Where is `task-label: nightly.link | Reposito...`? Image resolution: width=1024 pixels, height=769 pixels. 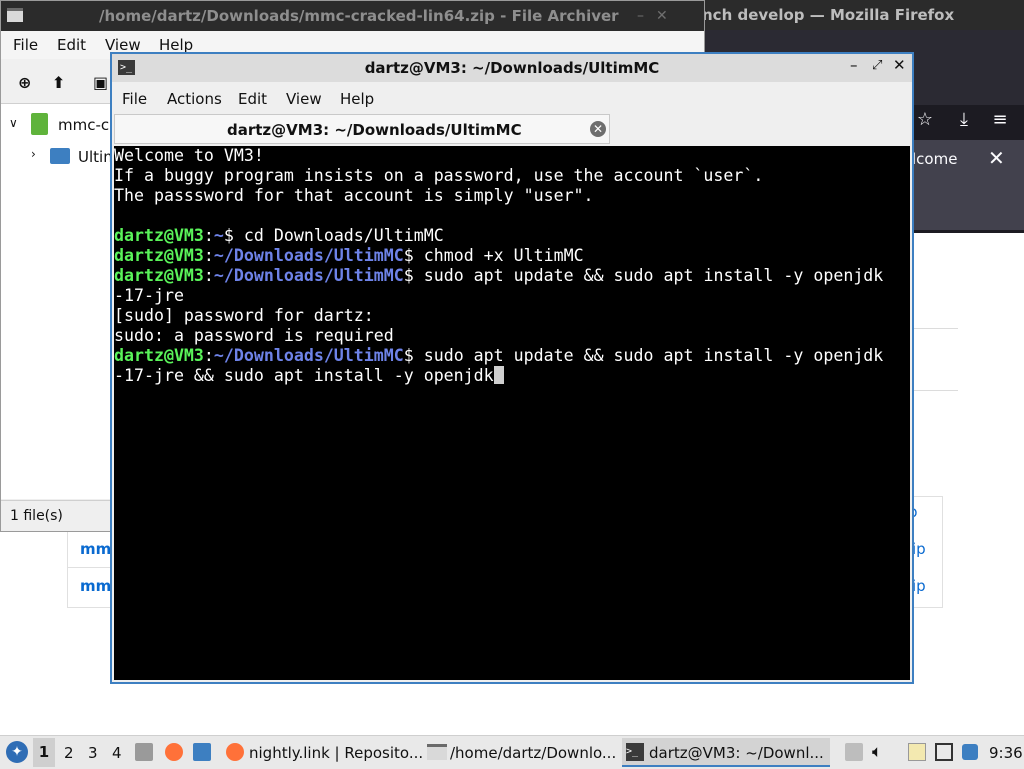 task-label: nightly.link | Reposito... is located at coordinates (336, 753).